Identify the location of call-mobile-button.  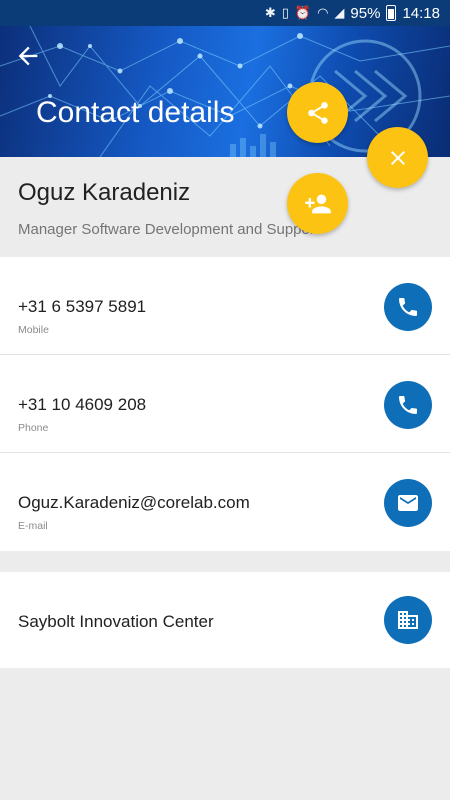
(408, 307).